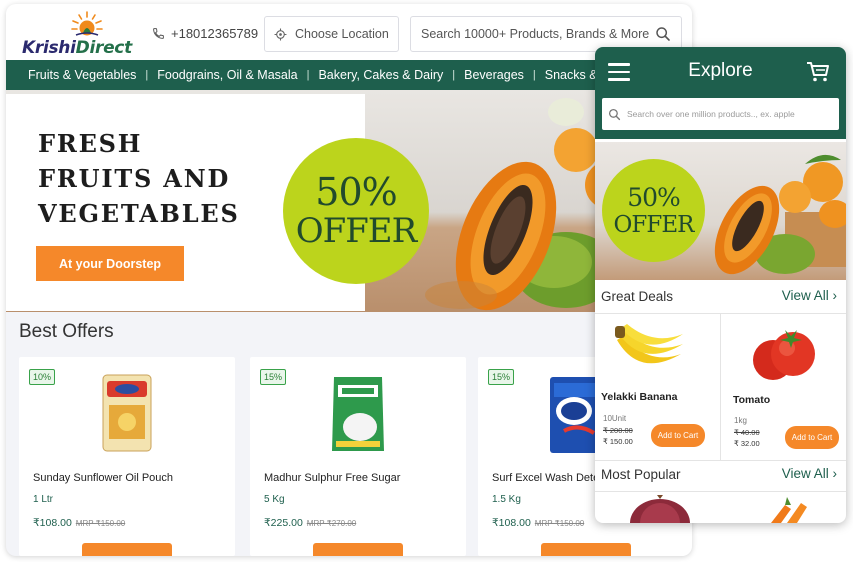 Image resolution: width=853 pixels, height=562 pixels. What do you see at coordinates (740, 420) in the screenshot?
I see `deal-unit: 1kg` at bounding box center [740, 420].